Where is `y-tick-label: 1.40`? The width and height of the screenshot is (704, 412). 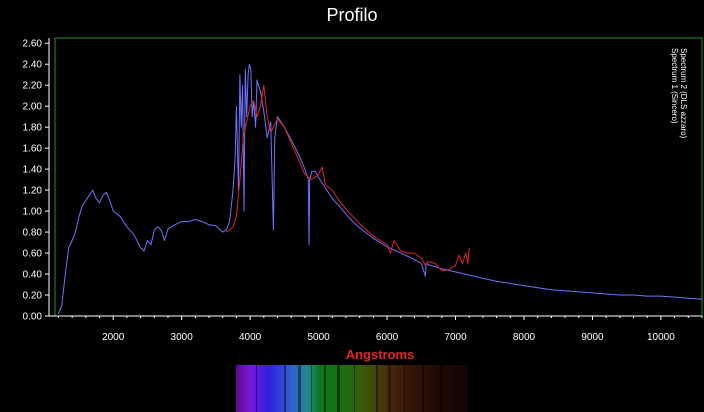
y-tick-label: 1.40 is located at coordinates (33, 170).